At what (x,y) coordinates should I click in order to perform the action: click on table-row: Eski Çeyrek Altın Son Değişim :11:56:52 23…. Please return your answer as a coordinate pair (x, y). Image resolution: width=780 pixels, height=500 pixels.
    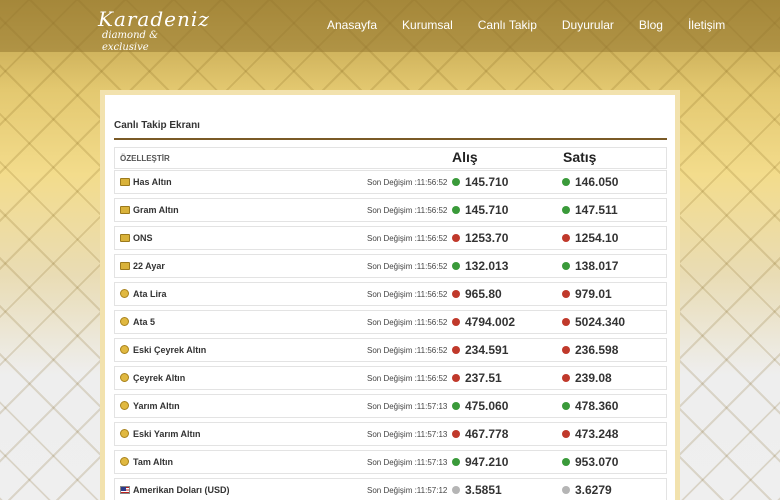
    Looking at the image, I should click on (390, 350).